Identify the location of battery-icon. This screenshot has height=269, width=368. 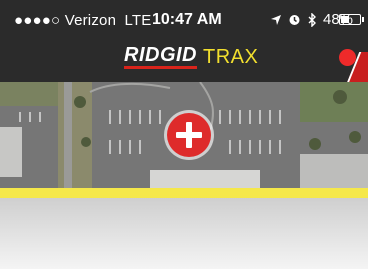
(351, 19).